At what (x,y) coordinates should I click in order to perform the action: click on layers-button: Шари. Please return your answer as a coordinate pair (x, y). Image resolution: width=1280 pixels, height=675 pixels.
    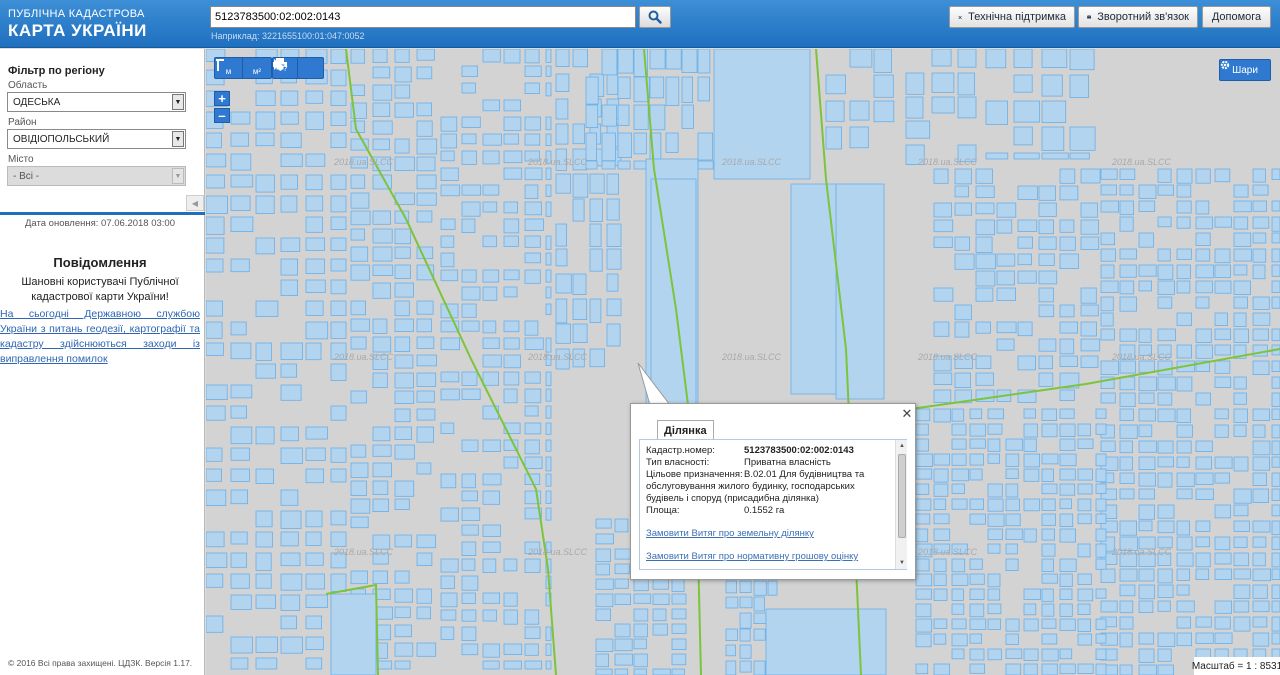
    Looking at the image, I should click on (1245, 70).